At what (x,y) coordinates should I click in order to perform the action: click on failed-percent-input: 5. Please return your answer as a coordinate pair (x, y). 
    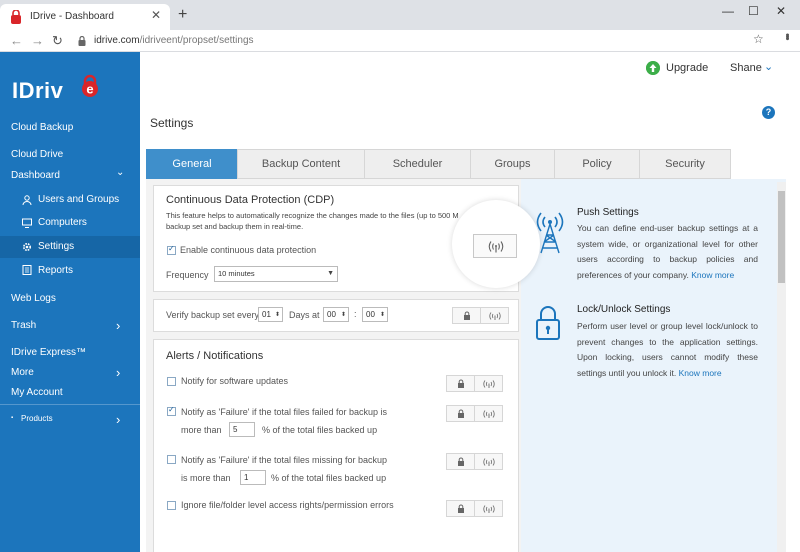
    Looking at the image, I should click on (242, 429).